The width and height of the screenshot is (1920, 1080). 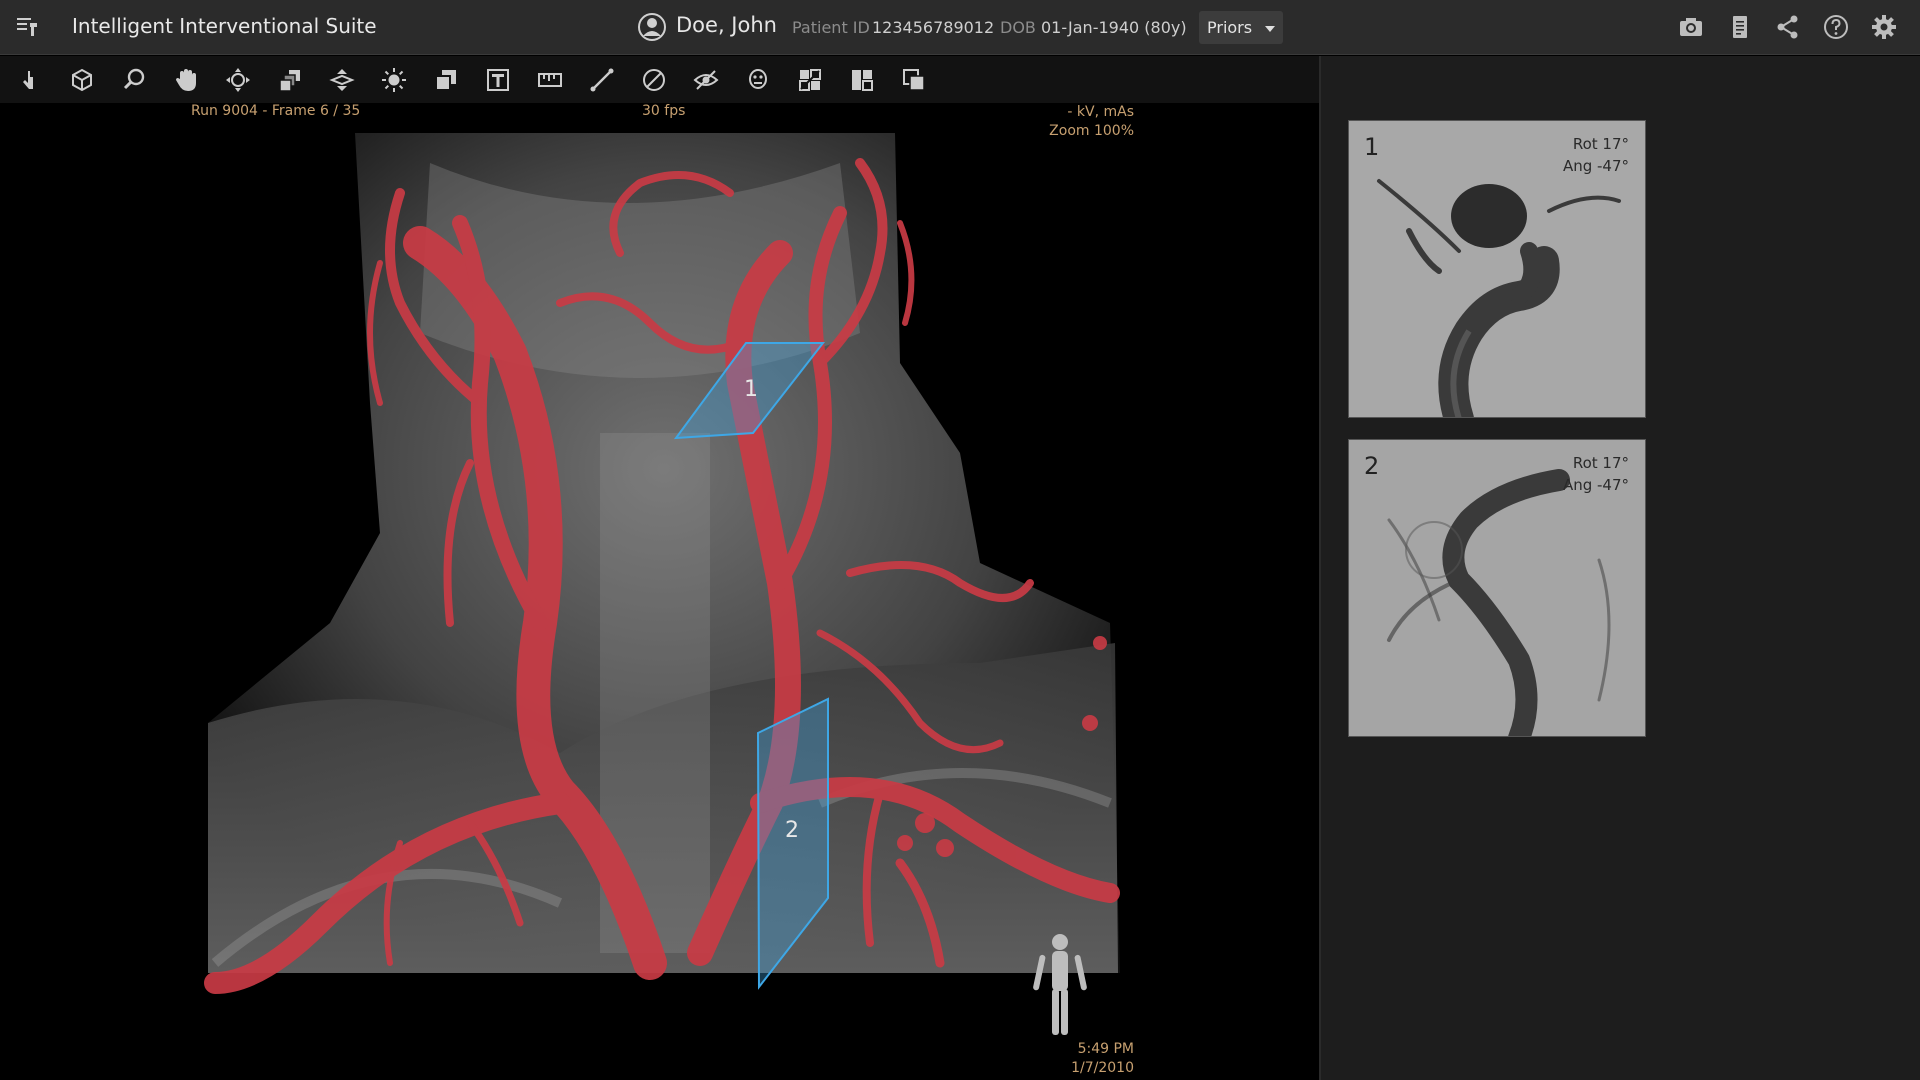 I want to click on patient-avatar-icon, so click(x=652, y=27).